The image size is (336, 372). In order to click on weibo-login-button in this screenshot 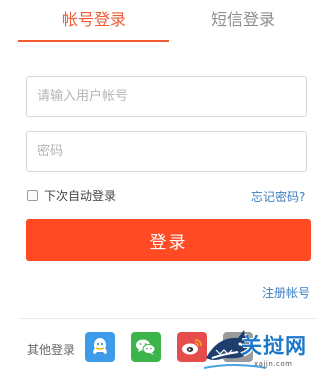, I will do `click(192, 347)`.